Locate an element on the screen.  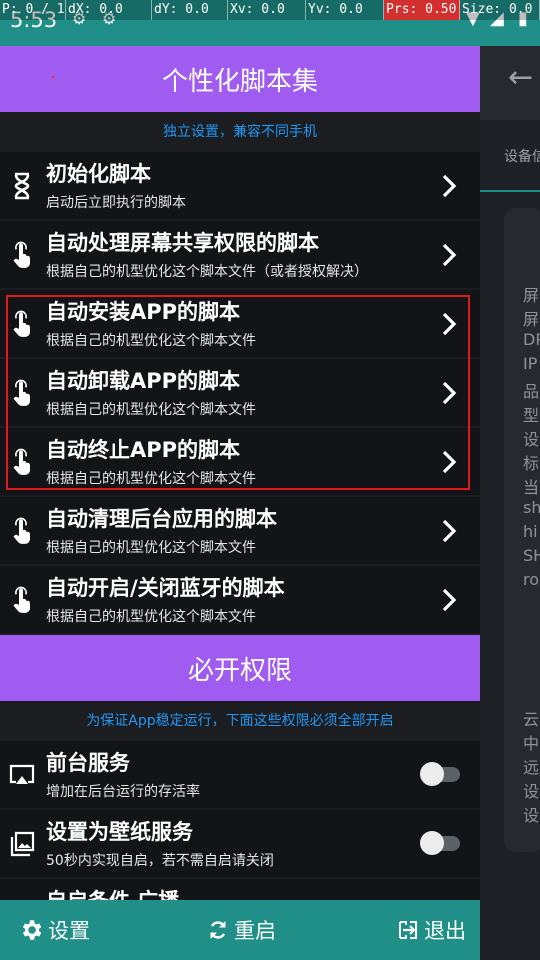
script-row: 自动开启/关闭蓝牙的脚本根据自己的机型优化这个脚本文件 is located at coordinates (240, 599).